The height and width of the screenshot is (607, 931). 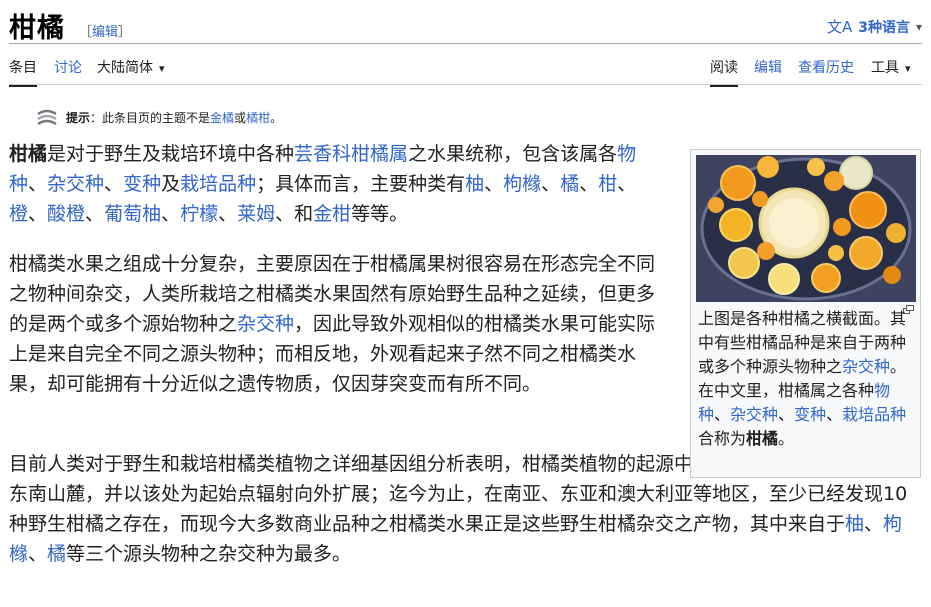 What do you see at coordinates (806, 228) in the screenshot?
I see `citrus-cross-section-image` at bounding box center [806, 228].